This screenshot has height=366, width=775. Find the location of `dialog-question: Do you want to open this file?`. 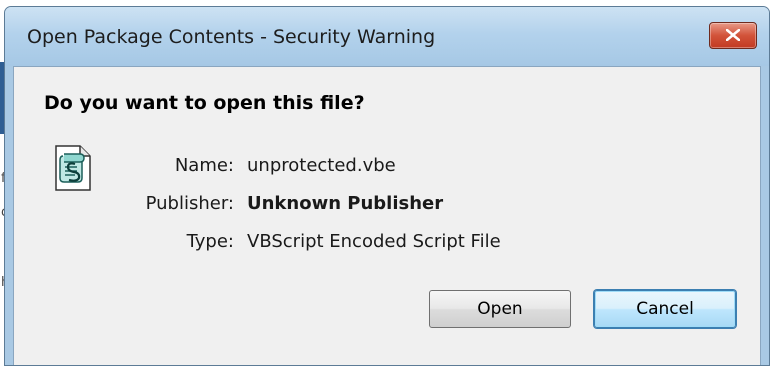

dialog-question: Do you want to open this file? is located at coordinates (204, 103).